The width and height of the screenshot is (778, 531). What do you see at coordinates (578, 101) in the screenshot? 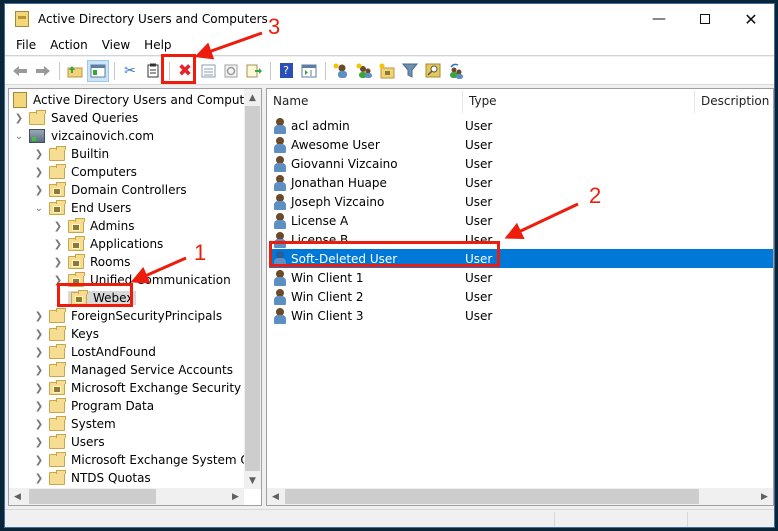
I see `column-header-type: Type` at bounding box center [578, 101].